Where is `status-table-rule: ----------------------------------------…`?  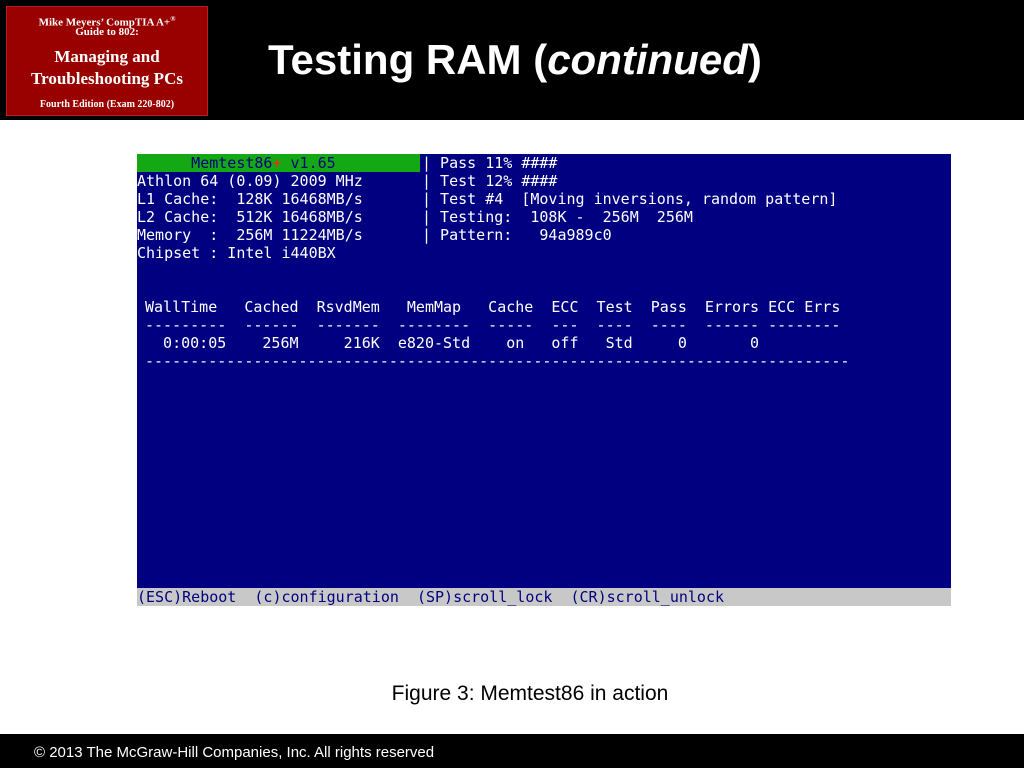
status-table-rule: ----------------------------------------… is located at coordinates (497, 361).